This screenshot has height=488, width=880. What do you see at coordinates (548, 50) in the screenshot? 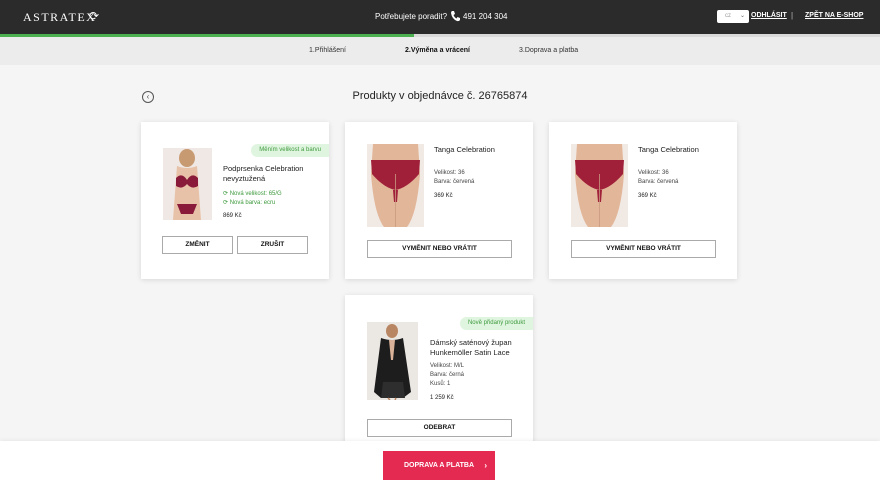
I see `step-shipping-payment: 3.Doprava a platba` at bounding box center [548, 50].